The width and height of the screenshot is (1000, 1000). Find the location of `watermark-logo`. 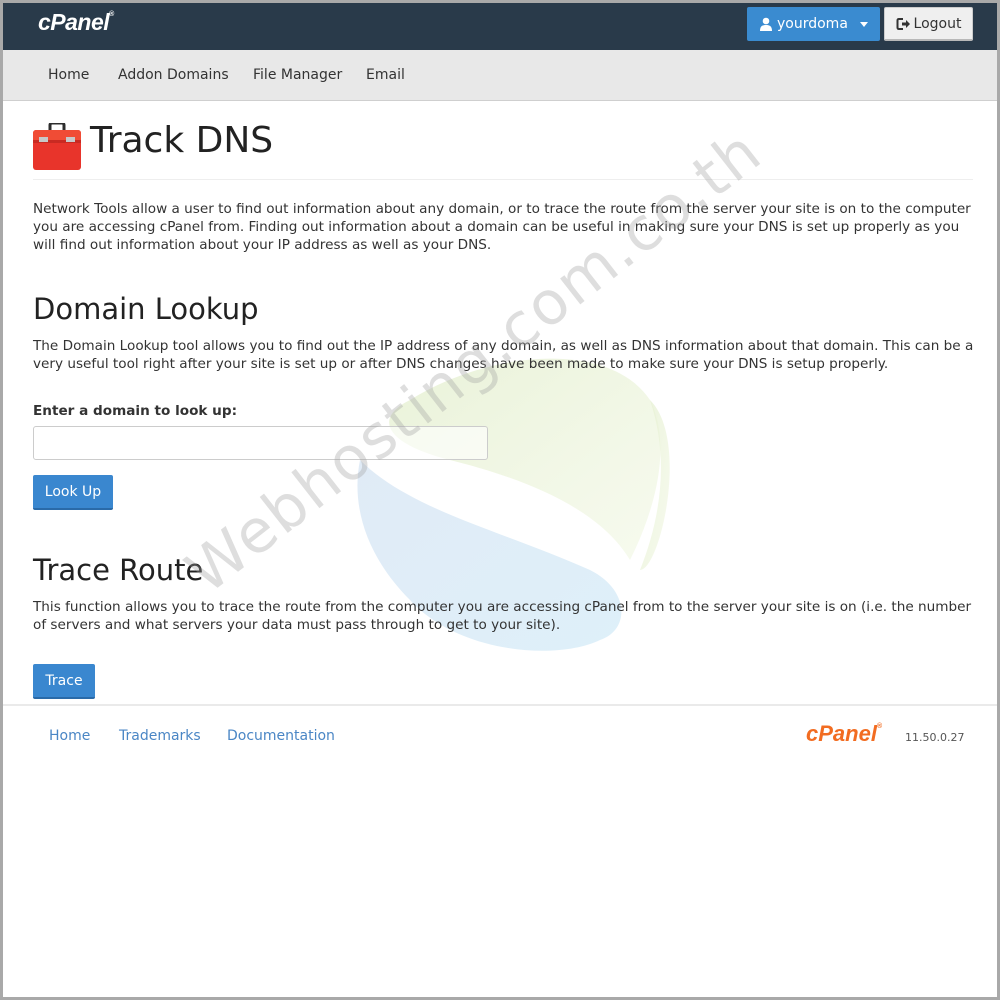

watermark-logo is located at coordinates (513, 504).